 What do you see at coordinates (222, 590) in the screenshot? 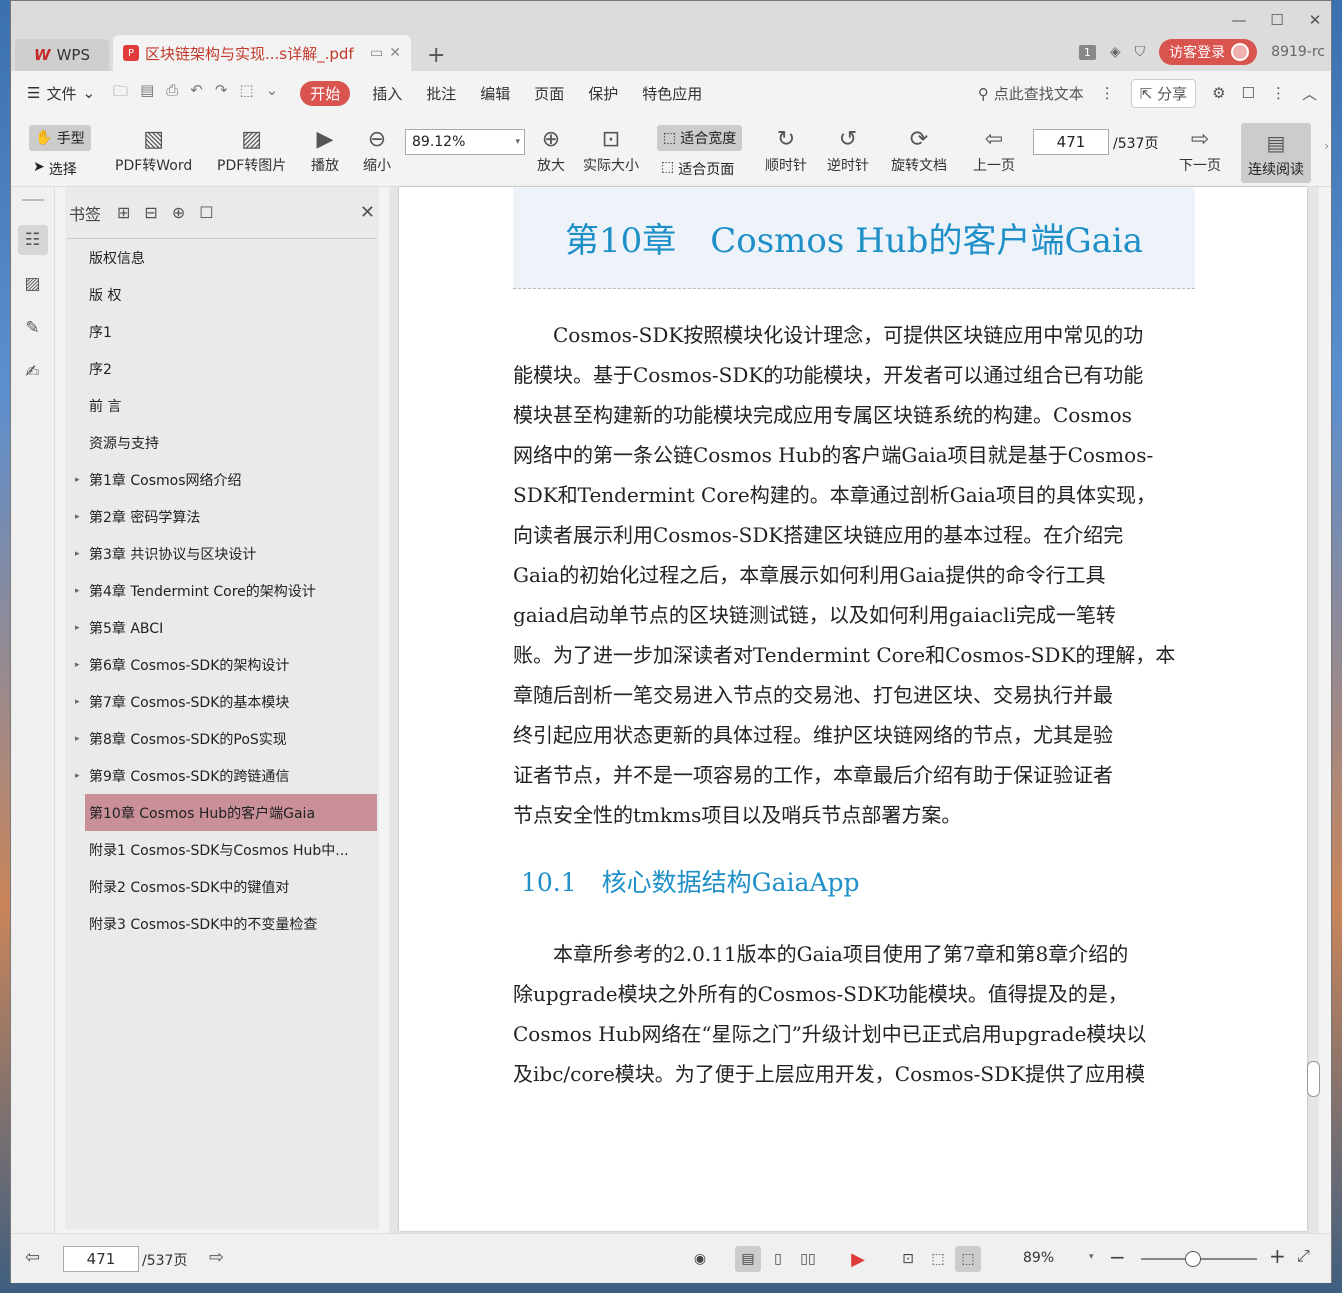
I see `bookmark-item: ▸ 第4章 Tendermint Core的架构设计` at bounding box center [222, 590].